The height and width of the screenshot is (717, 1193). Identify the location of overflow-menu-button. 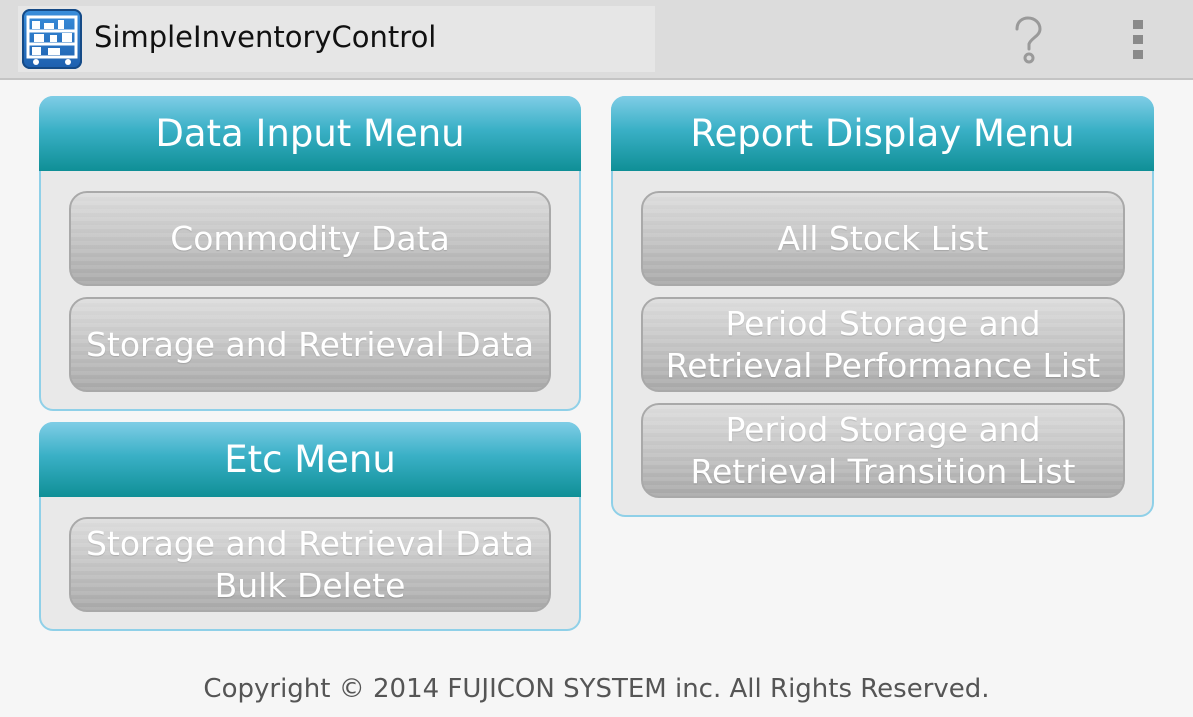
(1138, 40).